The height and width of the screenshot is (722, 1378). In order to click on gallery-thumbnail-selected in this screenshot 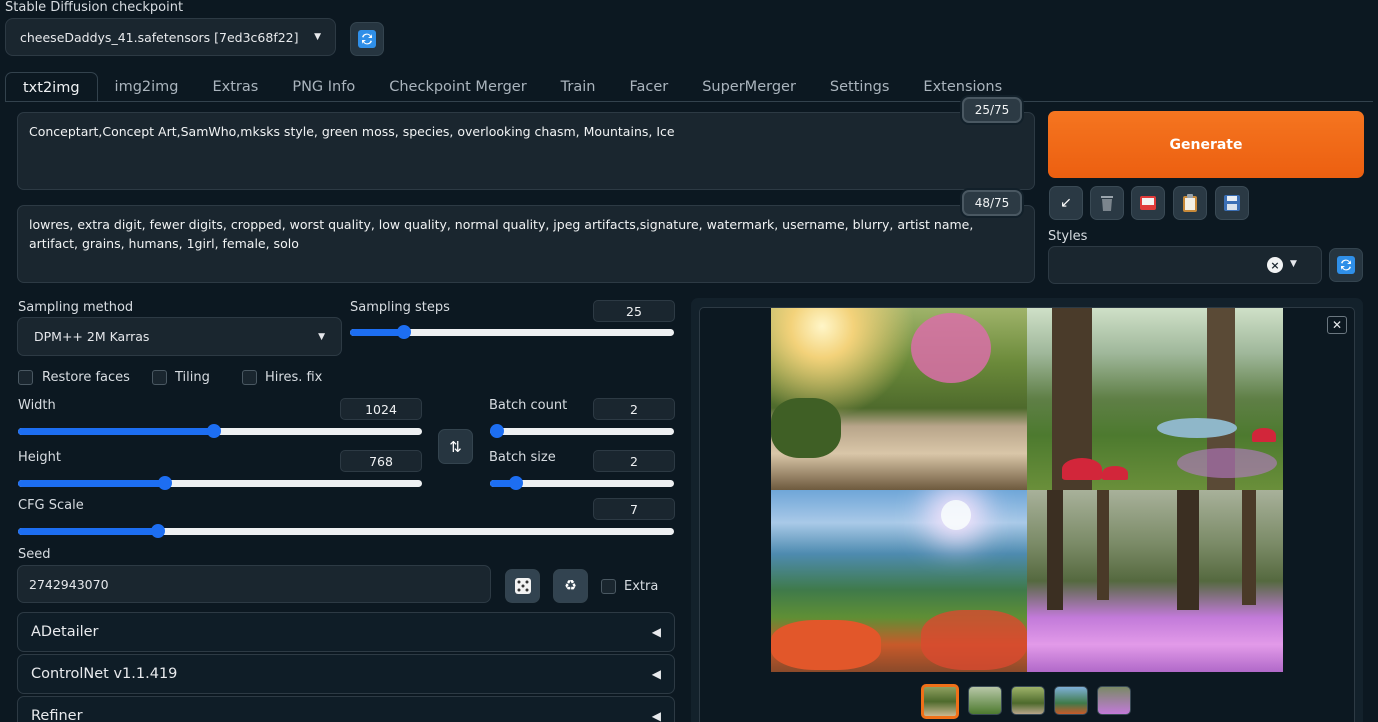, I will do `click(940, 701)`.